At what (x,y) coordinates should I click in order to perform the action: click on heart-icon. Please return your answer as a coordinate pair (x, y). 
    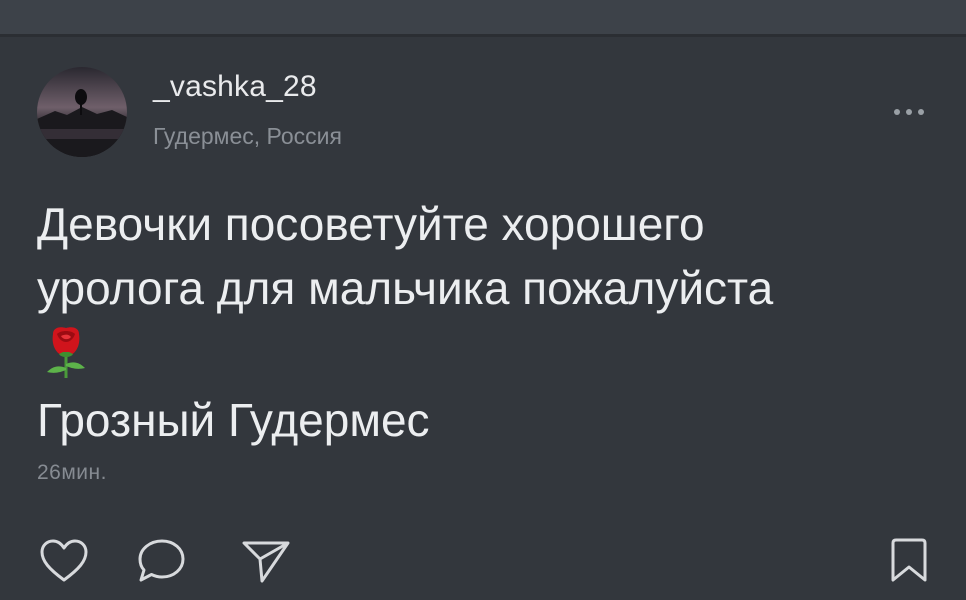
    Looking at the image, I should click on (64, 560).